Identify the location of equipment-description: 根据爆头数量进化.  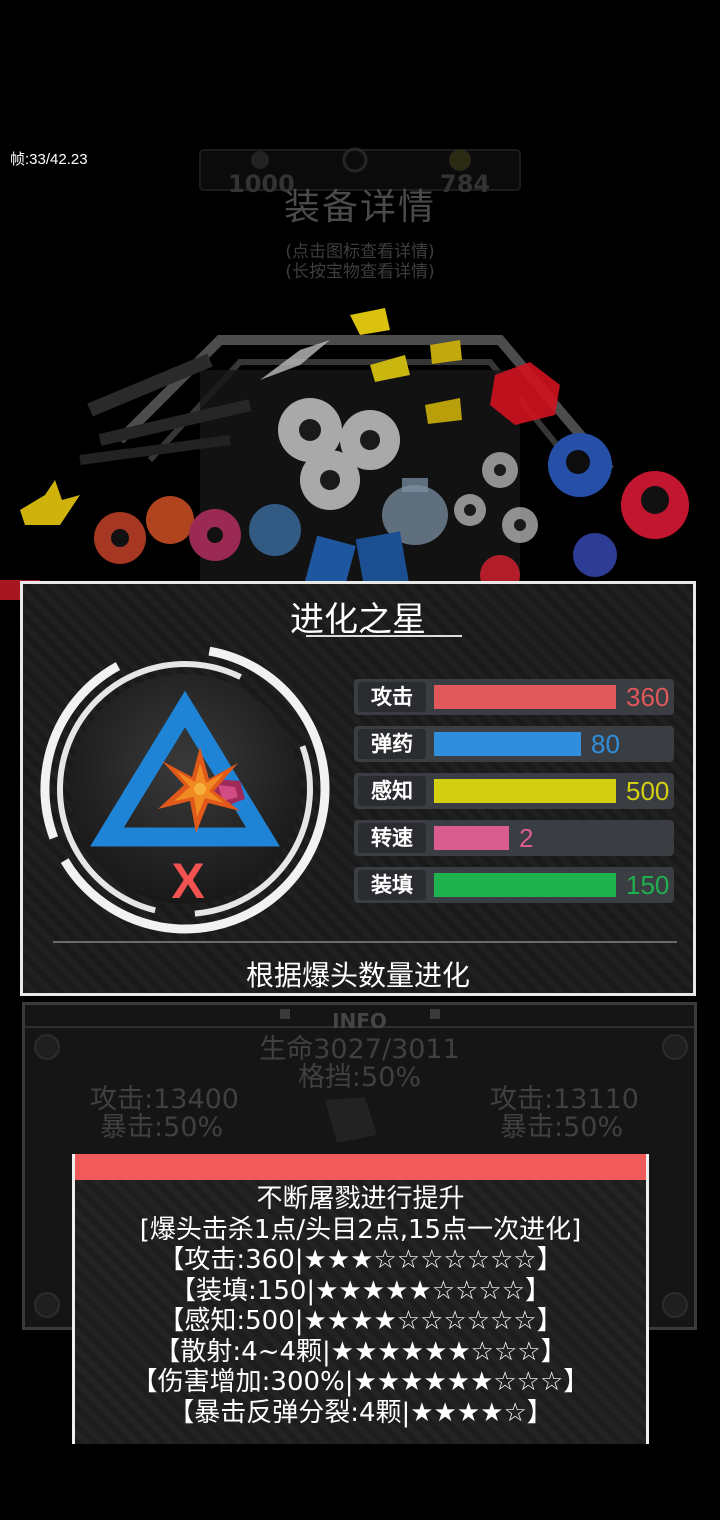
(357, 975).